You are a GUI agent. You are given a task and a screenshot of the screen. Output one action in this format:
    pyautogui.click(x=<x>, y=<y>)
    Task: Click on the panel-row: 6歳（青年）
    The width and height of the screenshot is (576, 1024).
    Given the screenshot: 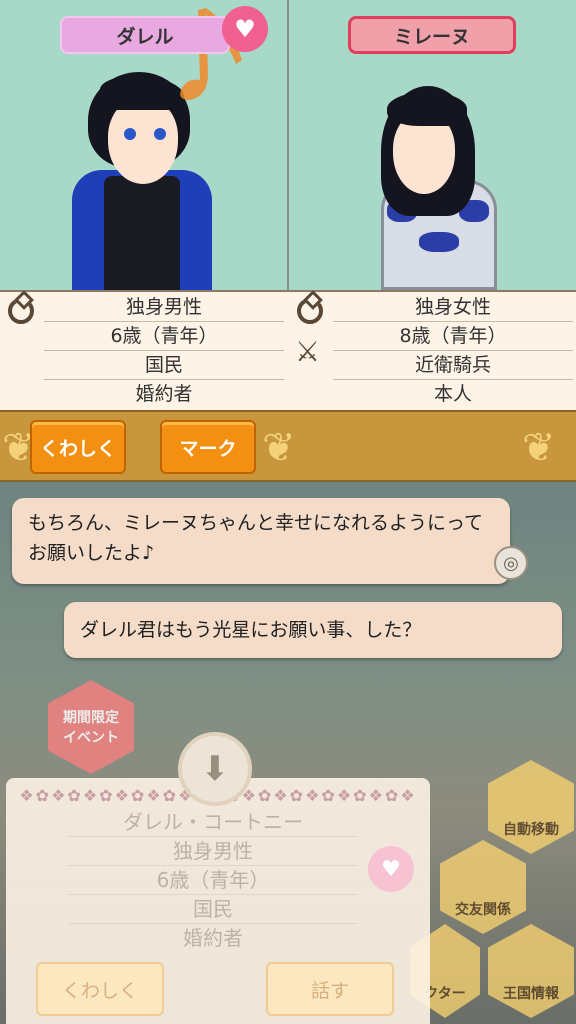 What is the action you would take?
    pyautogui.click(x=213, y=880)
    